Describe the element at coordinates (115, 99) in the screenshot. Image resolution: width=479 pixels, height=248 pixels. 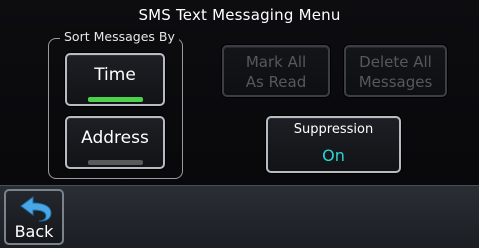
I see `sort-time-indicator` at that location.